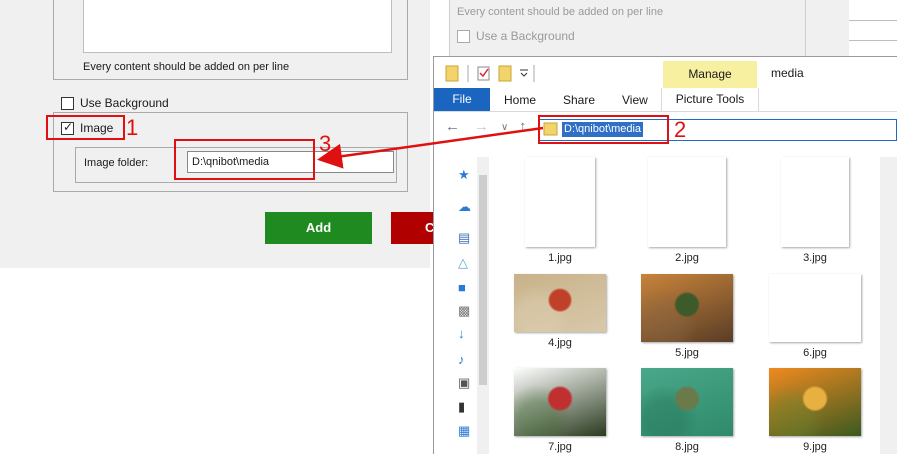  I want to click on annotation-arrow, so click(430, 147).